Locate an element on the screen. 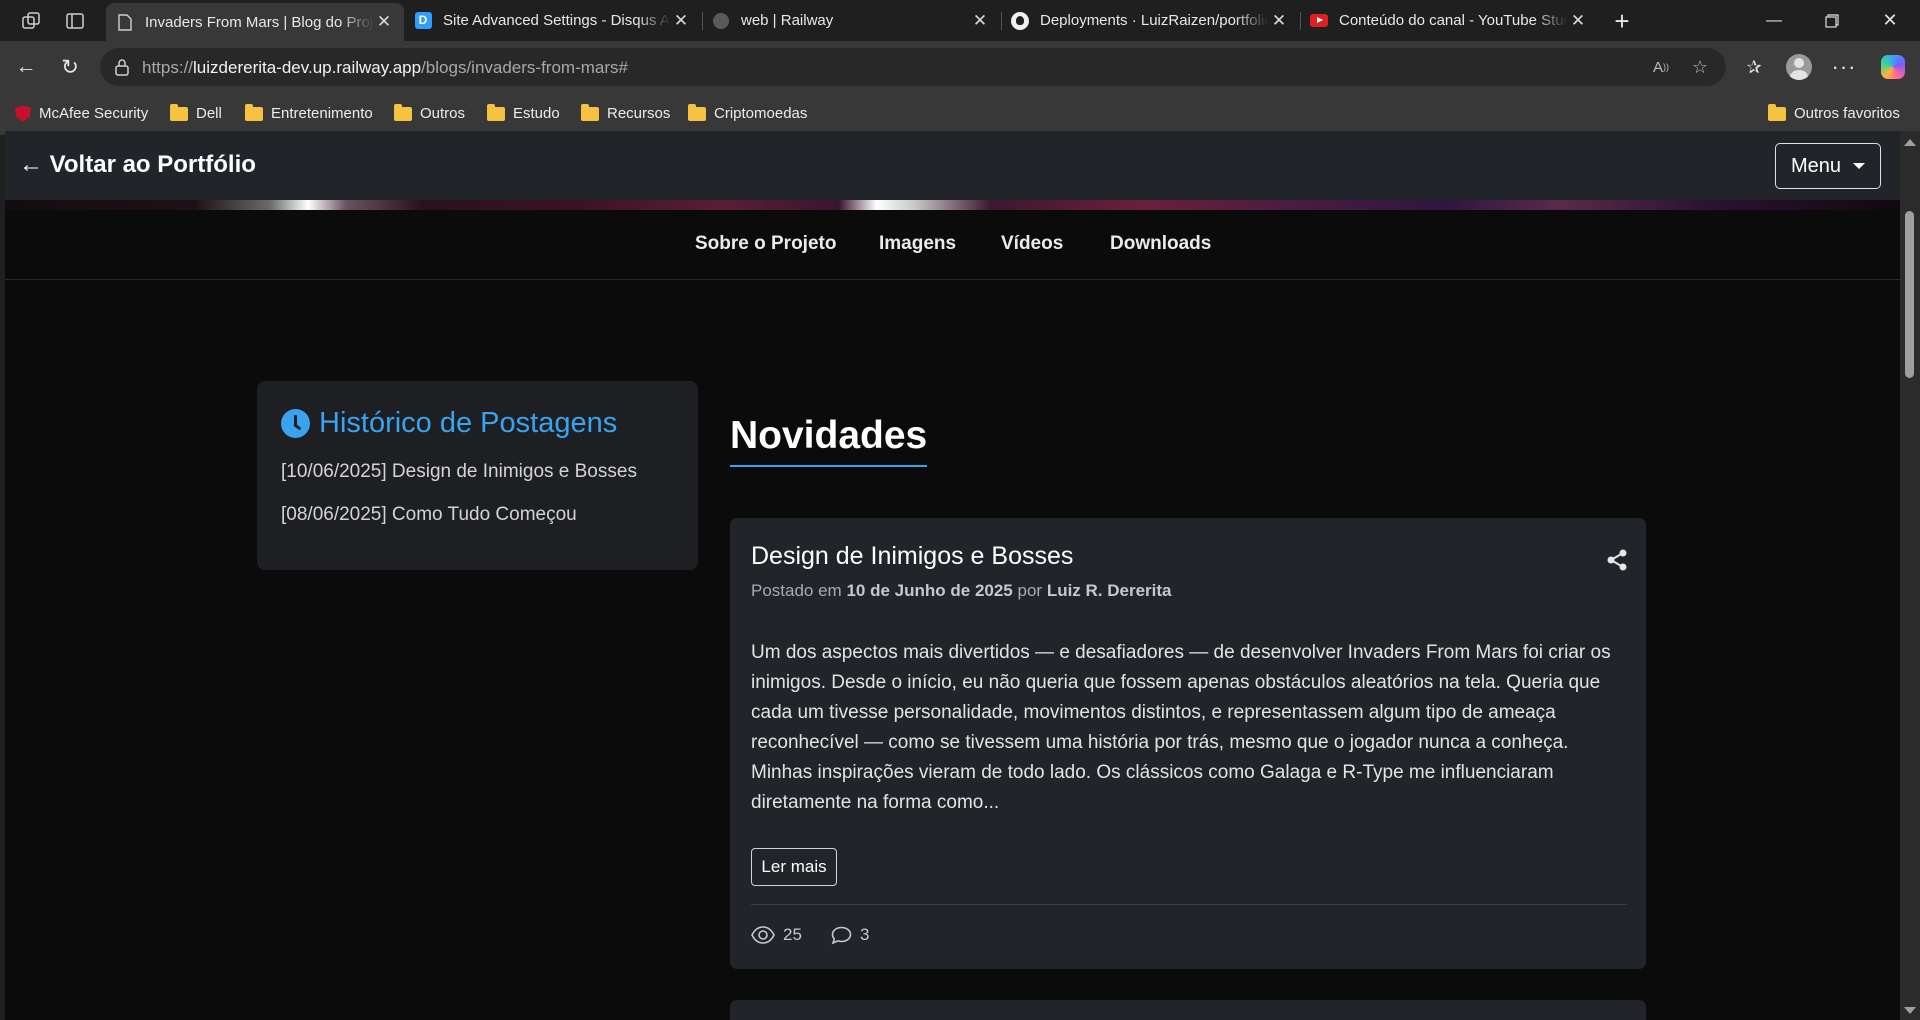 The image size is (1920, 1020). views-value: 25 is located at coordinates (792, 934).